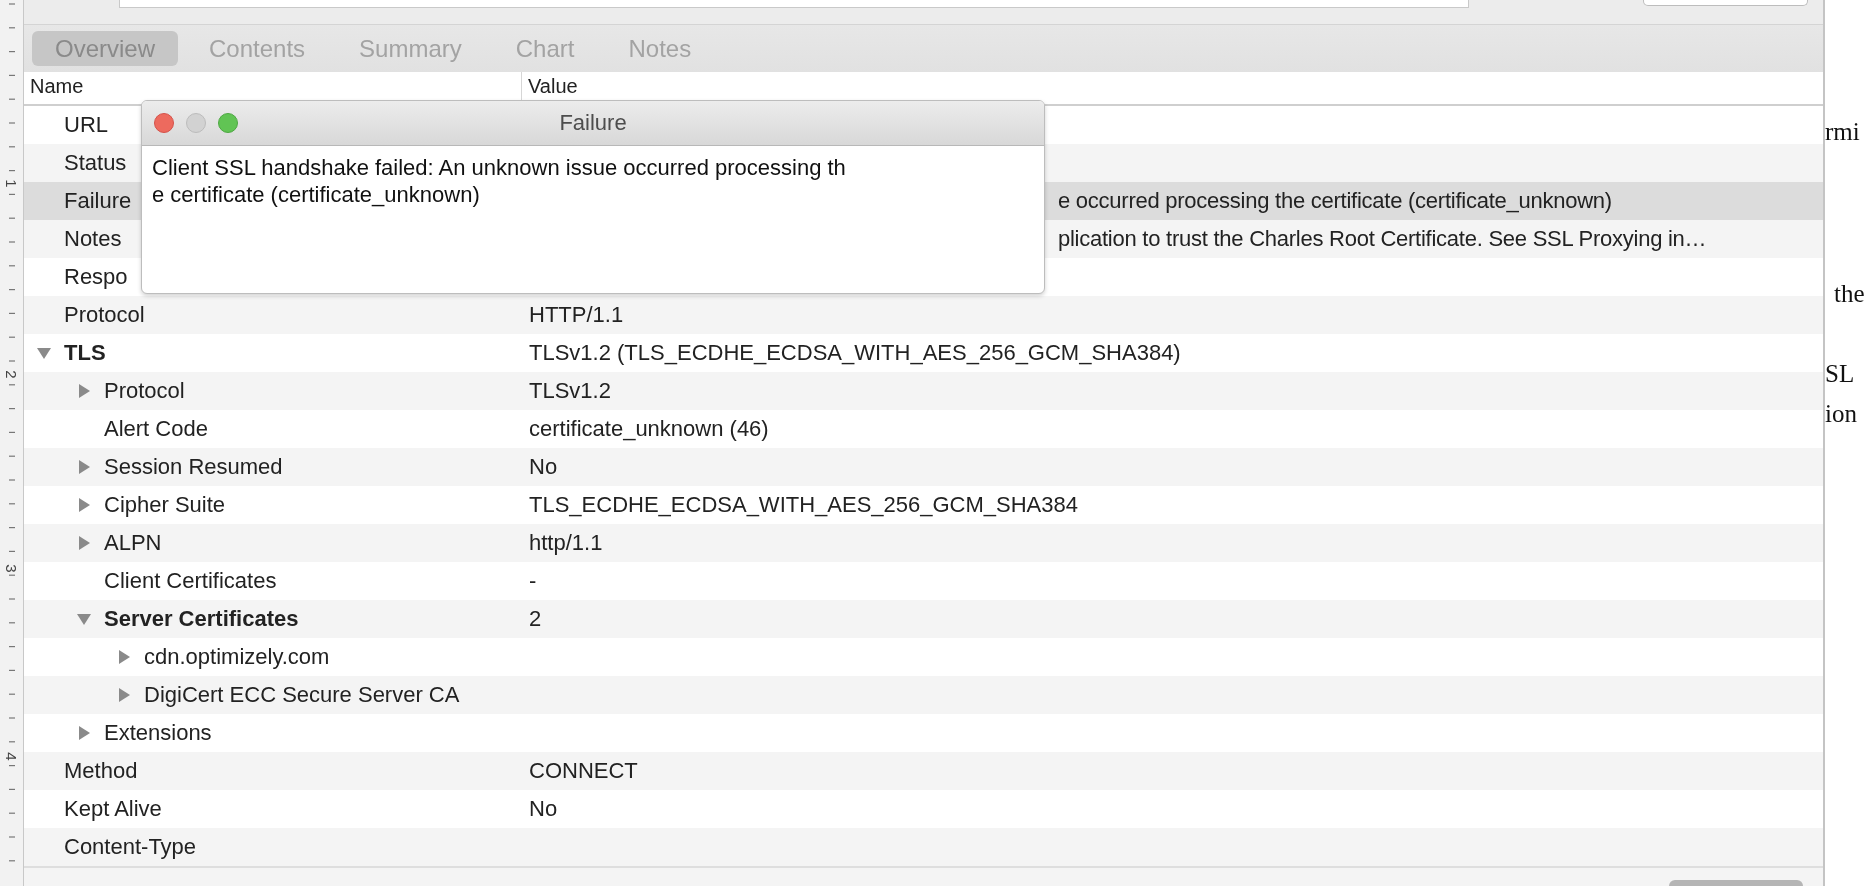 Image resolution: width=1864 pixels, height=886 pixels. Describe the element at coordinates (499, 181) in the screenshot. I see `error-message: Client SSL handshake failed: An unknown issue occurred processing th e certificate (certificate_unknown)` at that location.